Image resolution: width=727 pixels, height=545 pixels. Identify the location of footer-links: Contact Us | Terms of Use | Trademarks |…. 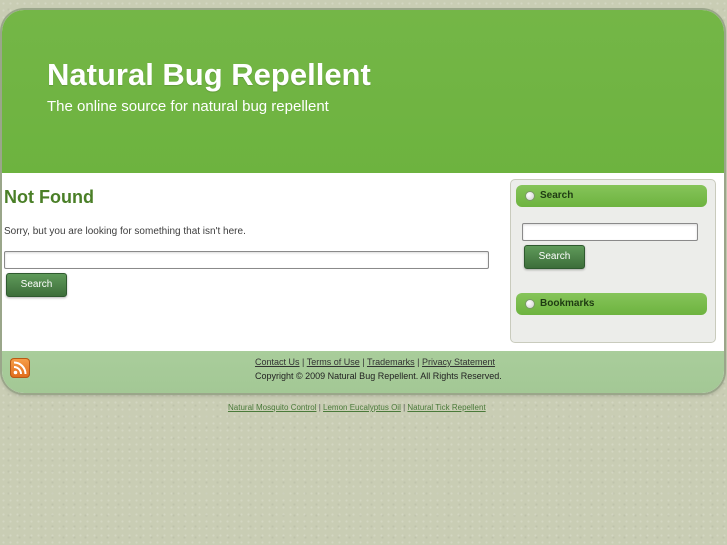
(375, 362).